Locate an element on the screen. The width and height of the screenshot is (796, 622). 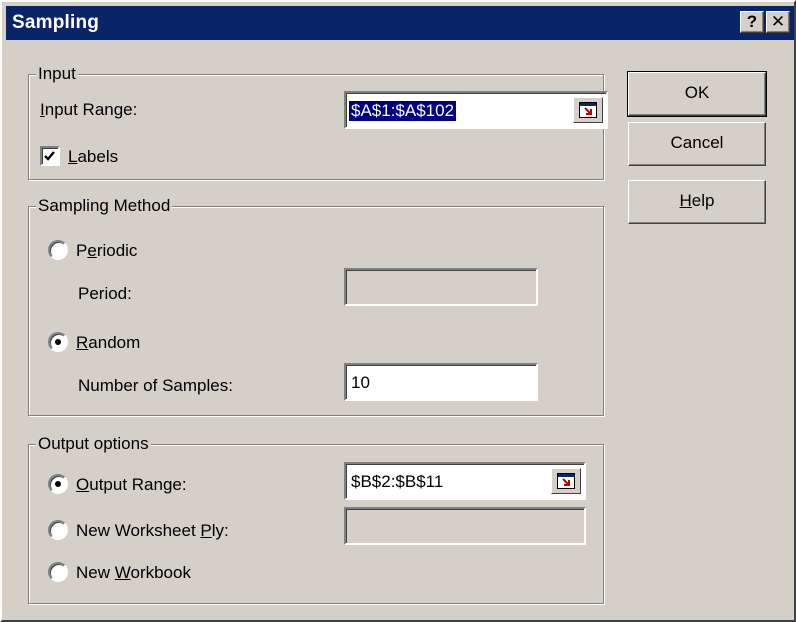
output-range-radio is located at coordinates (58, 484).